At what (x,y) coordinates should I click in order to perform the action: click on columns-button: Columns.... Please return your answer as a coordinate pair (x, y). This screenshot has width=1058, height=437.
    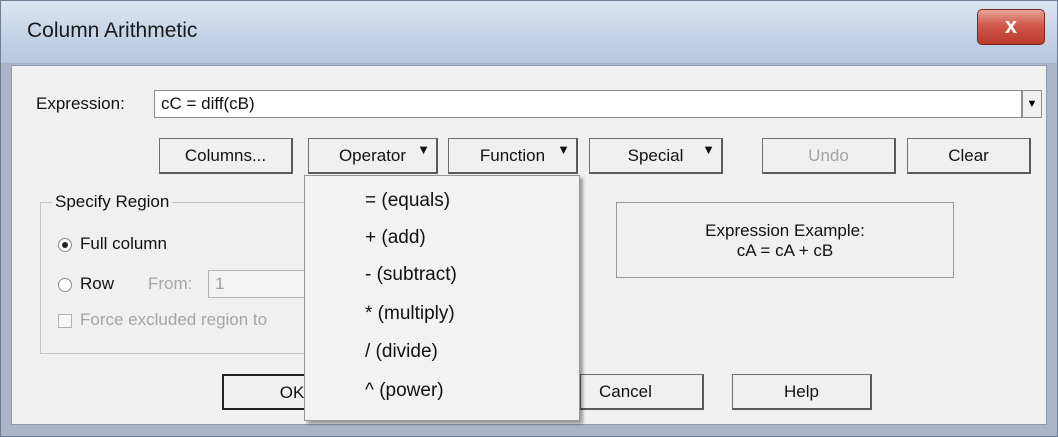
    Looking at the image, I should click on (226, 156).